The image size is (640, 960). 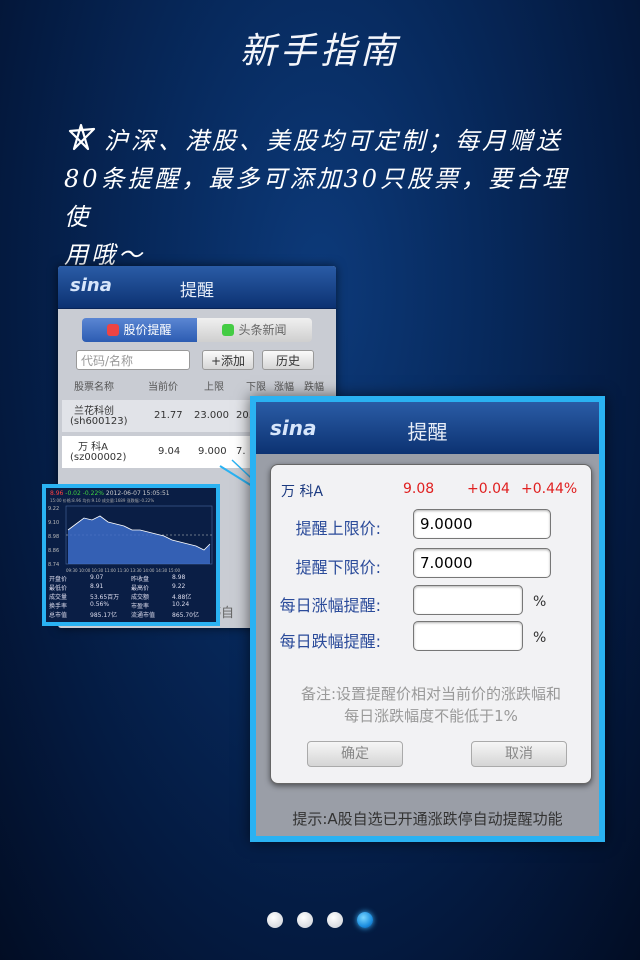 What do you see at coordinates (254, 330) in the screenshot?
I see `tab-headline-news: 头条新闻` at bounding box center [254, 330].